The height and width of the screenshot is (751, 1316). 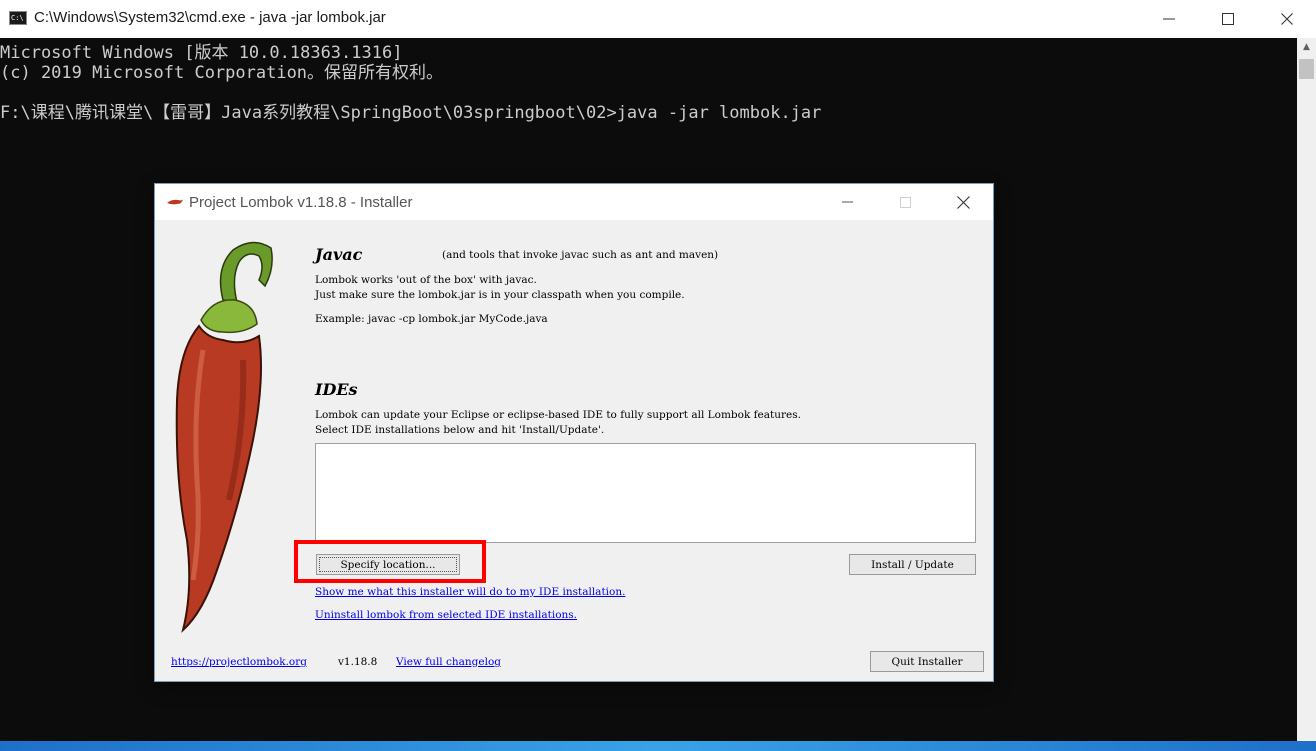 I want to click on project-website-link: https://projectlombok.org, so click(x=239, y=662).